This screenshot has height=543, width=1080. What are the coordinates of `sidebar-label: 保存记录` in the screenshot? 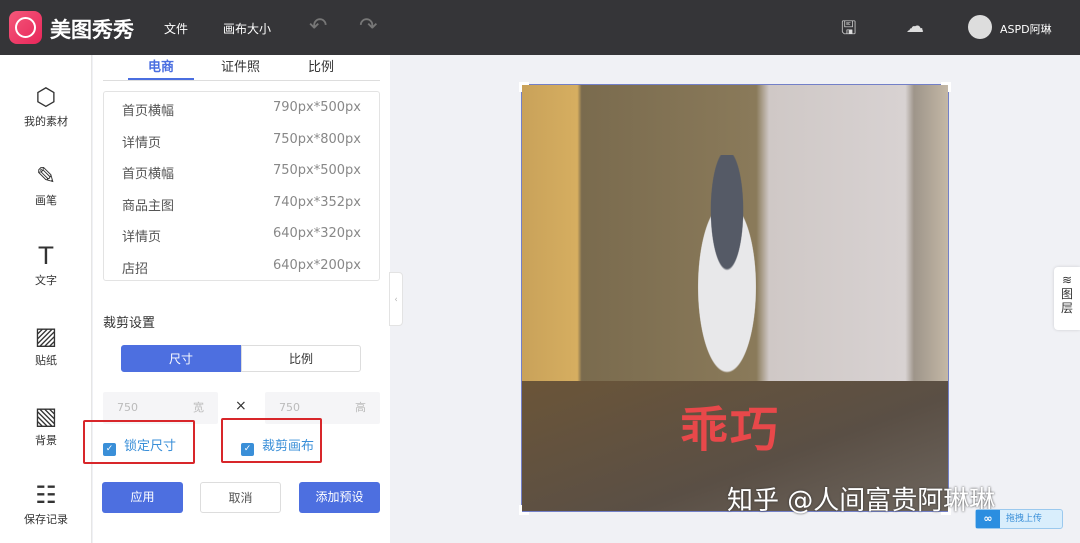 It's located at (46, 519).